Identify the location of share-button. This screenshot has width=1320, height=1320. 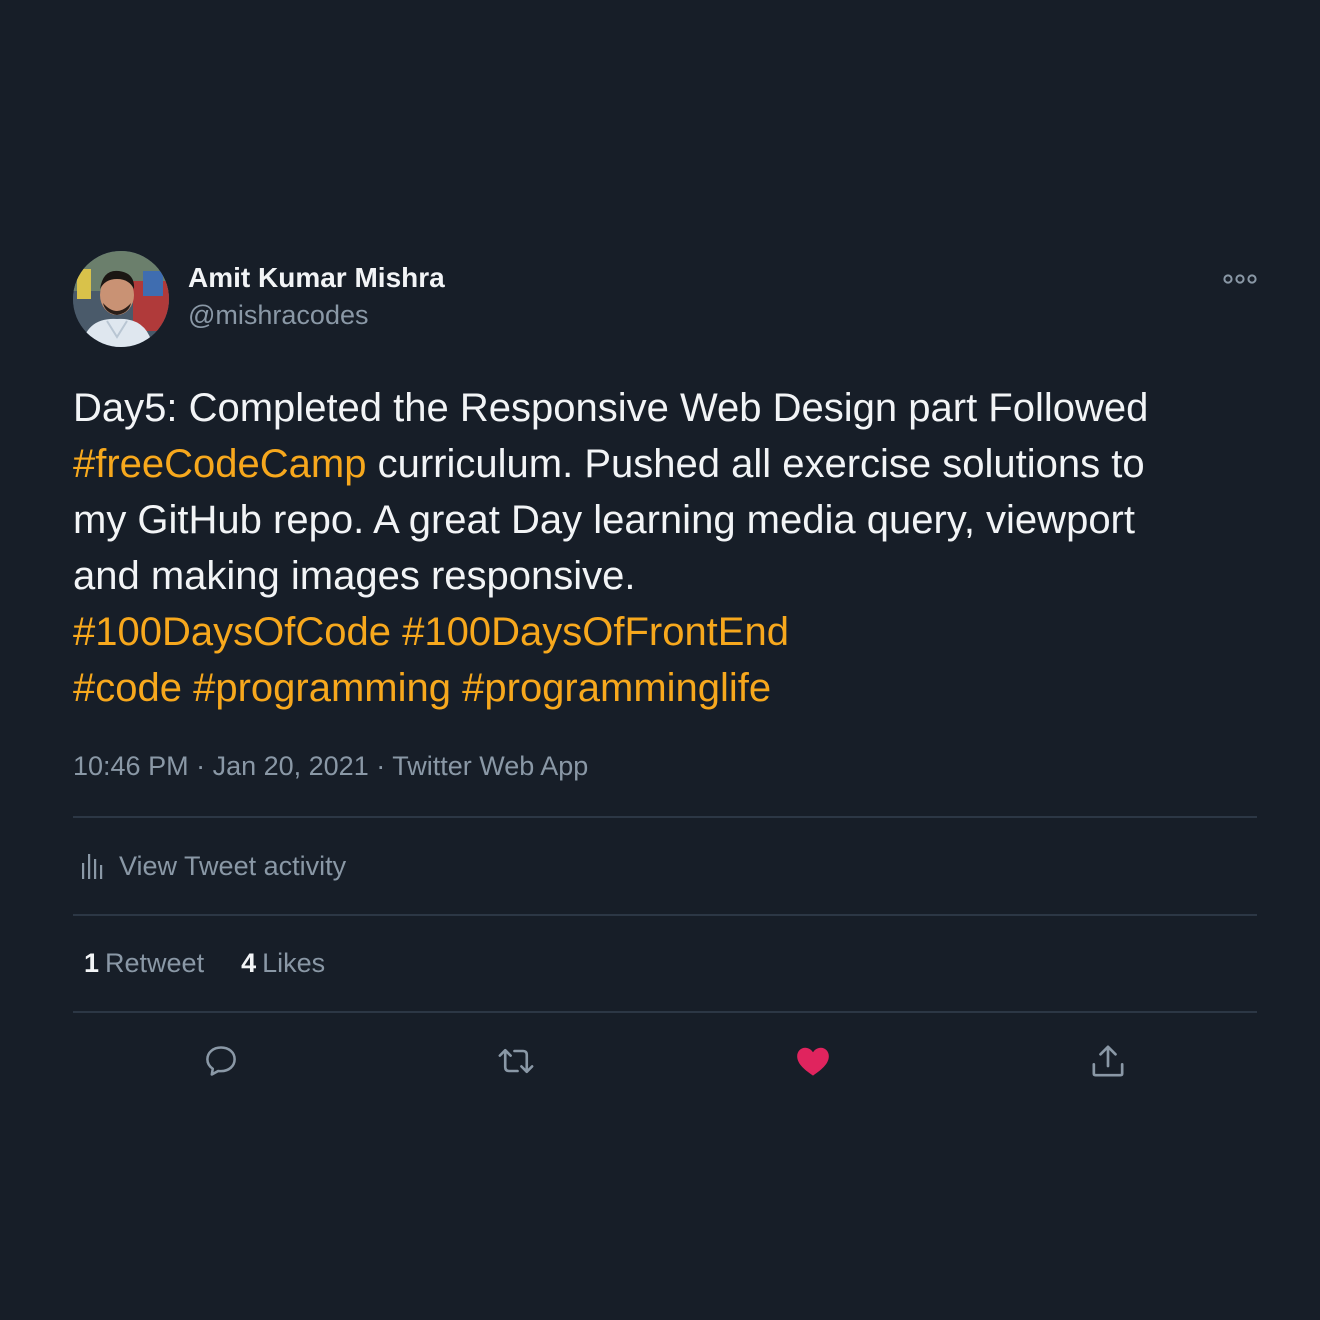
(1108, 1061).